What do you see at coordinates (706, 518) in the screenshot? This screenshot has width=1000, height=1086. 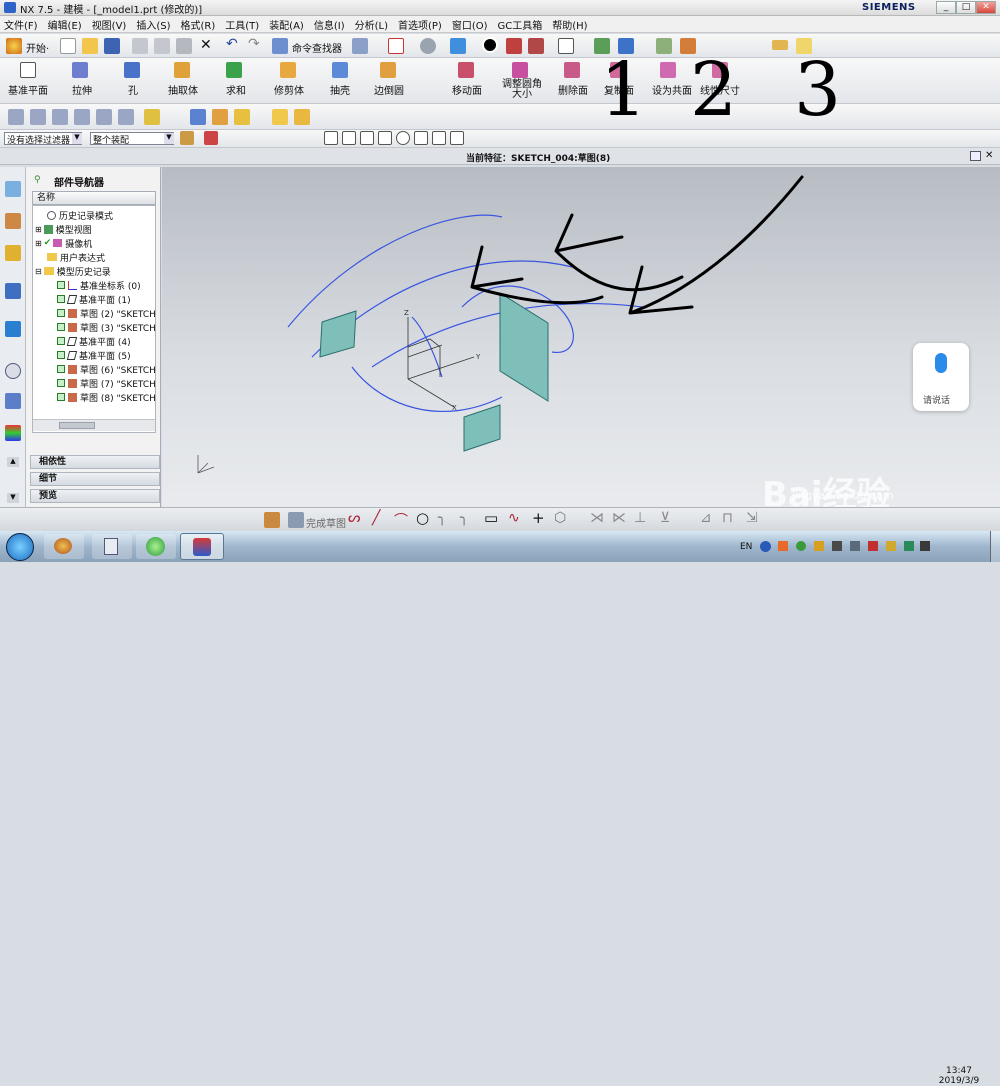 I see `dimension-icon: ⊿` at bounding box center [706, 518].